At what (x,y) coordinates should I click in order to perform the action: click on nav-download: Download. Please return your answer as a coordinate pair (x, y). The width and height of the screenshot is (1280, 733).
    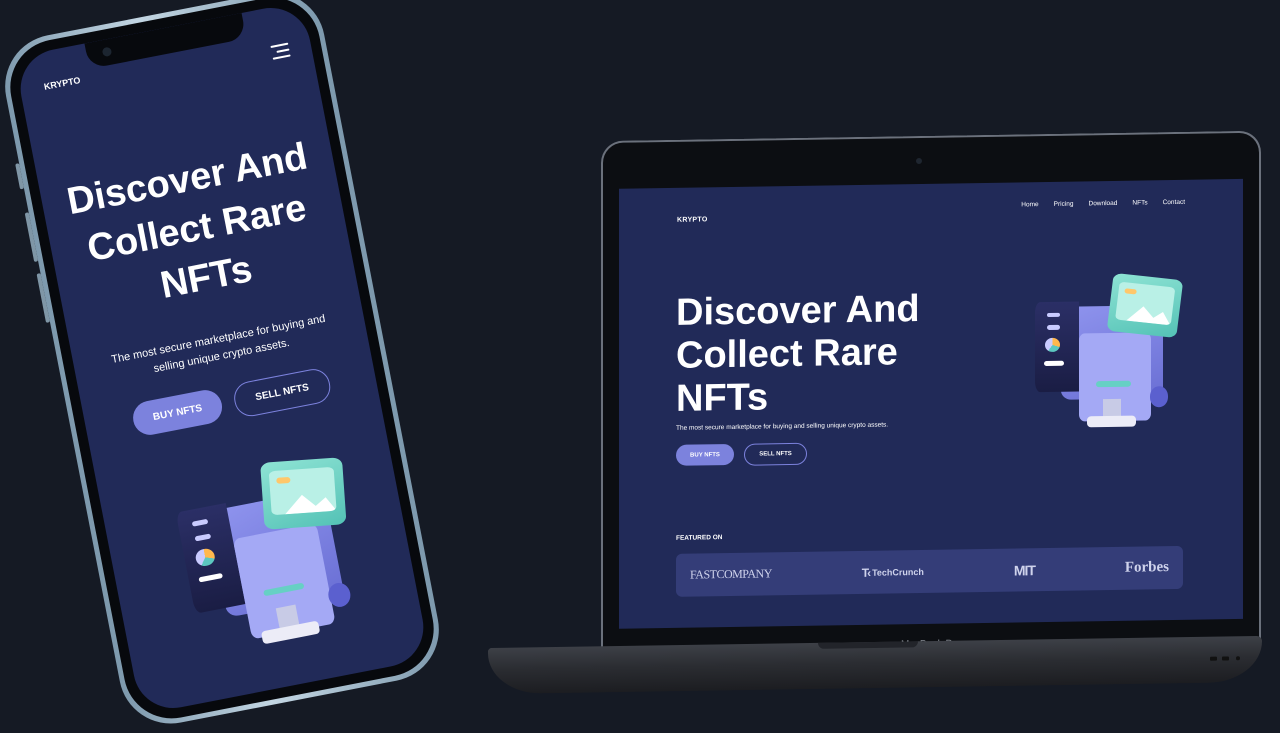
    Looking at the image, I should click on (1103, 203).